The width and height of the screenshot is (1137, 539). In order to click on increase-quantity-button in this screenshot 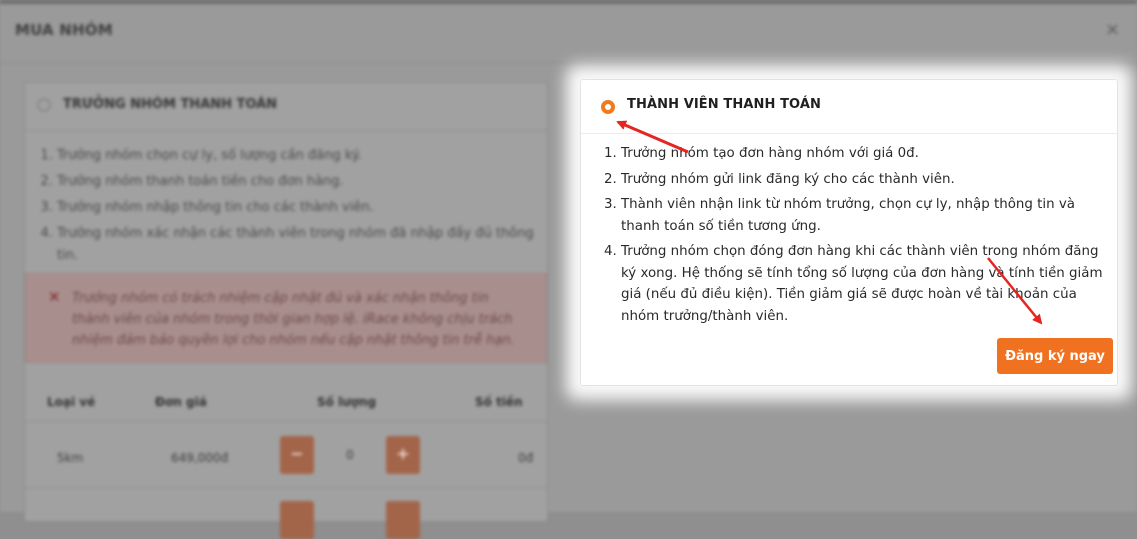, I will do `click(403, 520)`.